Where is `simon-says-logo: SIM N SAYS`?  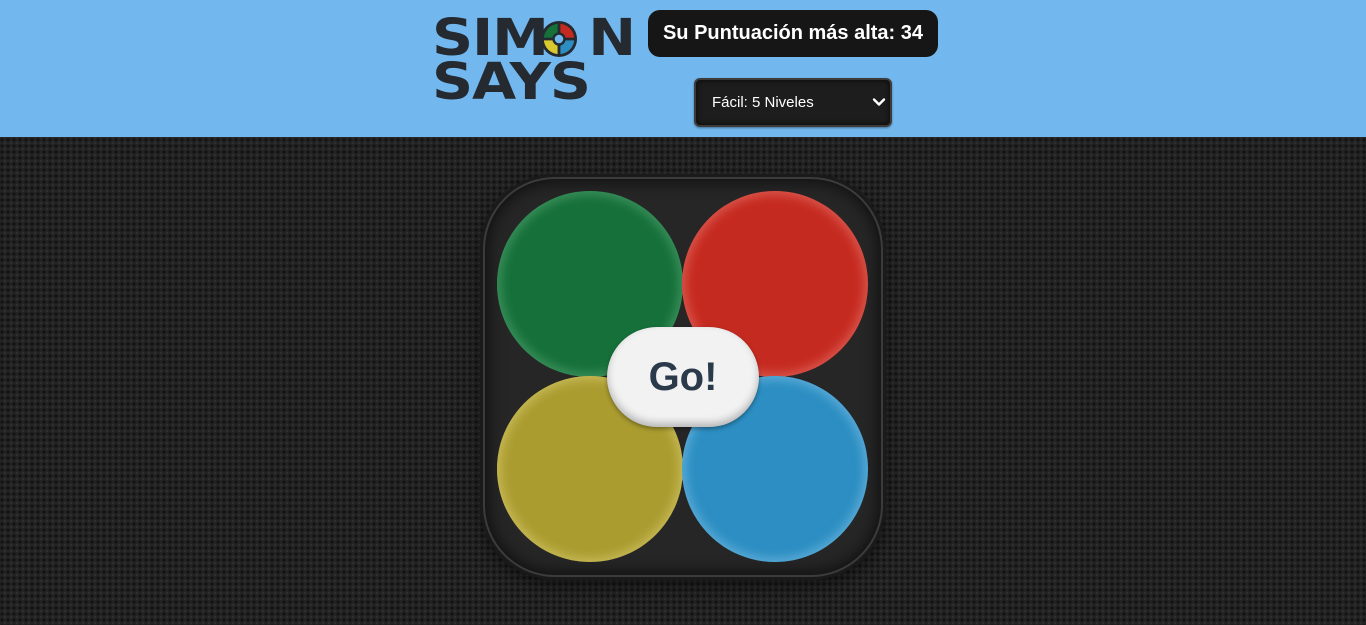
simon-says-logo: SIM N SAYS is located at coordinates (534, 62).